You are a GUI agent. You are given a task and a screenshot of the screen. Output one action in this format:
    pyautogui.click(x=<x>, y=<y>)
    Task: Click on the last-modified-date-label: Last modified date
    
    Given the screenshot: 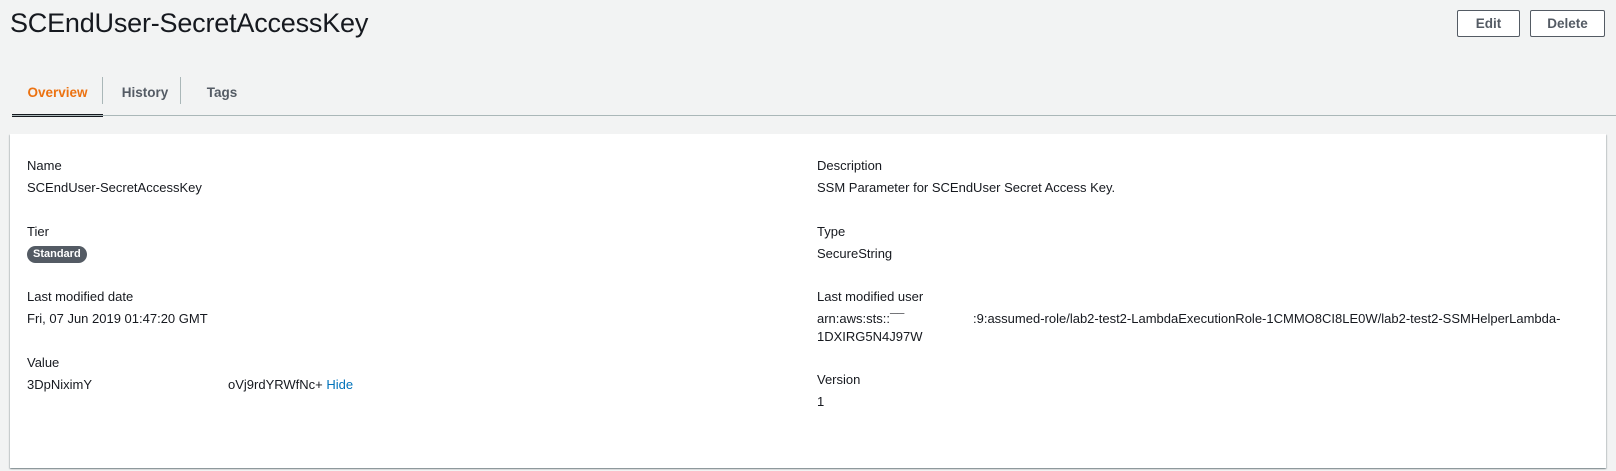 What is the action you would take?
    pyautogui.click(x=80, y=296)
    